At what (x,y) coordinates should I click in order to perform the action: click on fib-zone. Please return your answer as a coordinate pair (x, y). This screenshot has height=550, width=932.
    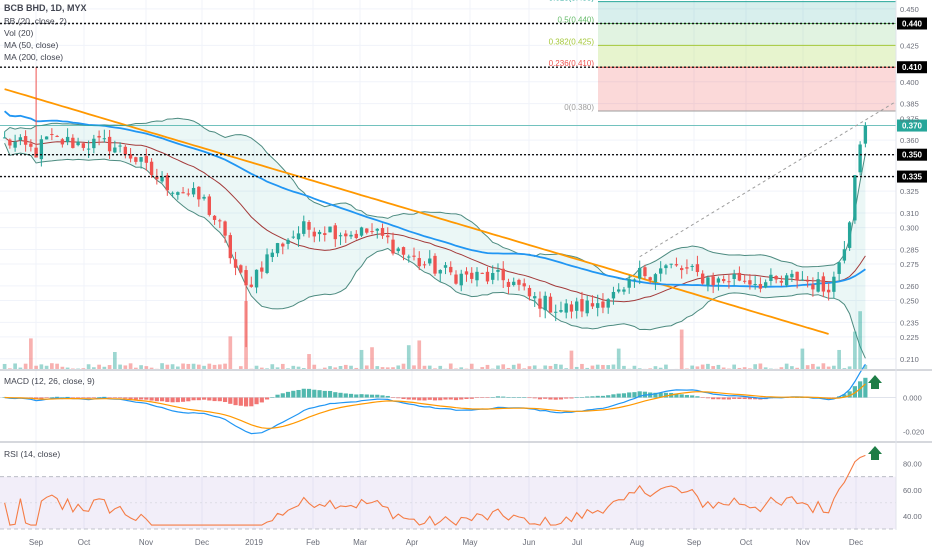
    Looking at the image, I should click on (747, 12).